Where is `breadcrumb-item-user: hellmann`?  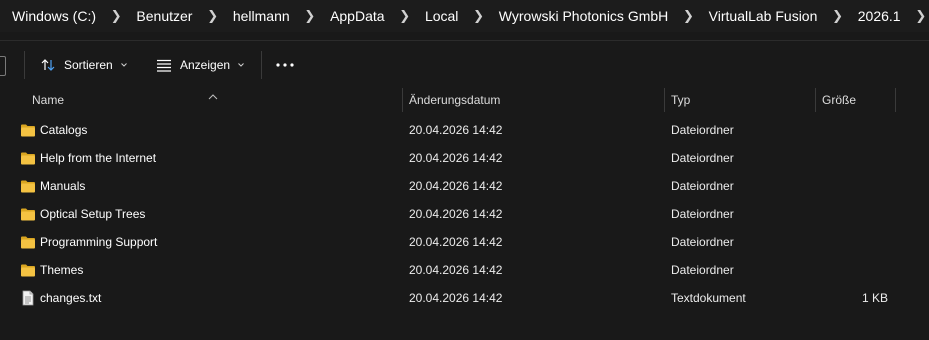
breadcrumb-item-user: hellmann is located at coordinates (255, 16).